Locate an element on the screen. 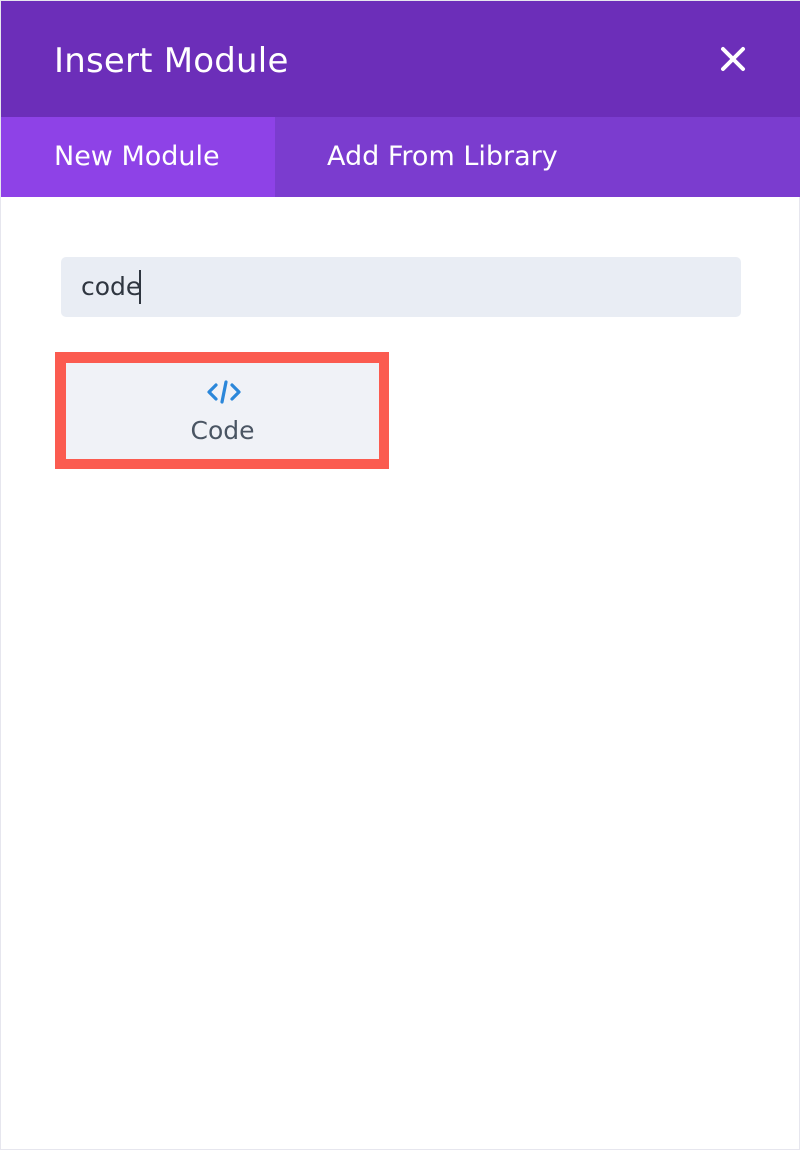 The image size is (800, 1150). text-cursor is located at coordinates (140, 287).